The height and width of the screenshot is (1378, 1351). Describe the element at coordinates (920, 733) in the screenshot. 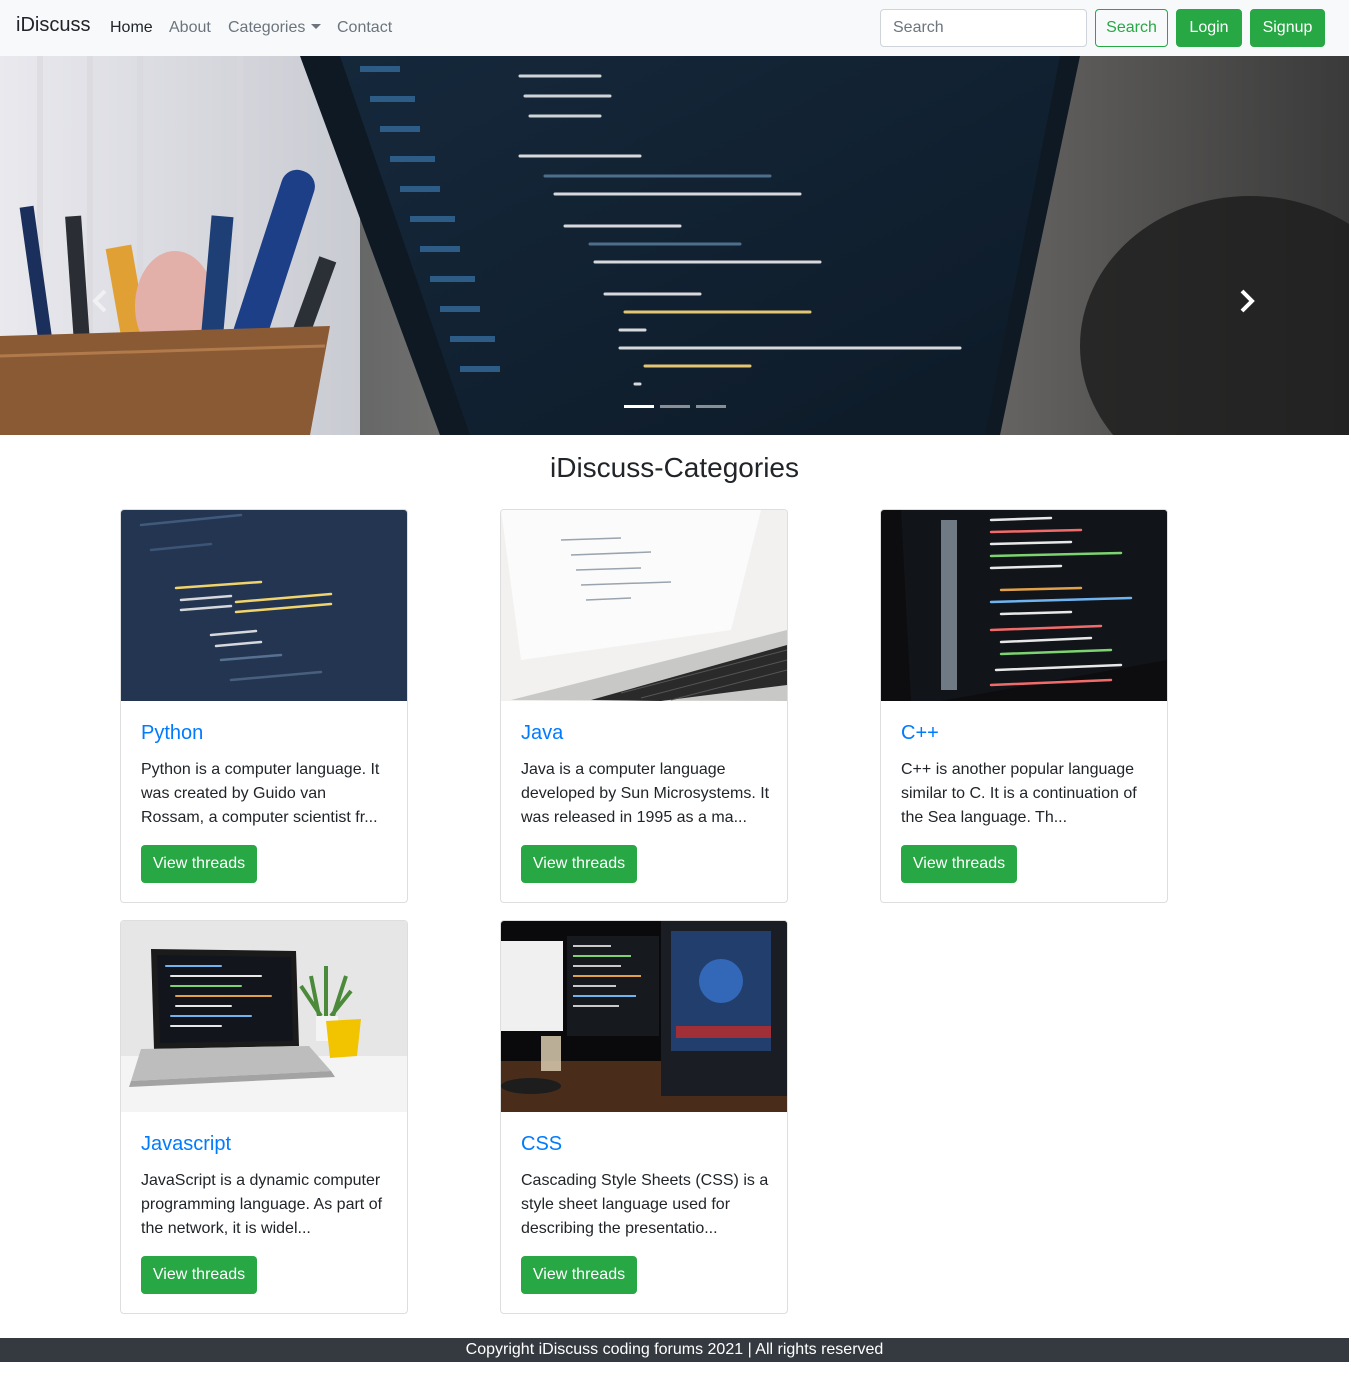

I see `category-title-cpp: C++` at that location.